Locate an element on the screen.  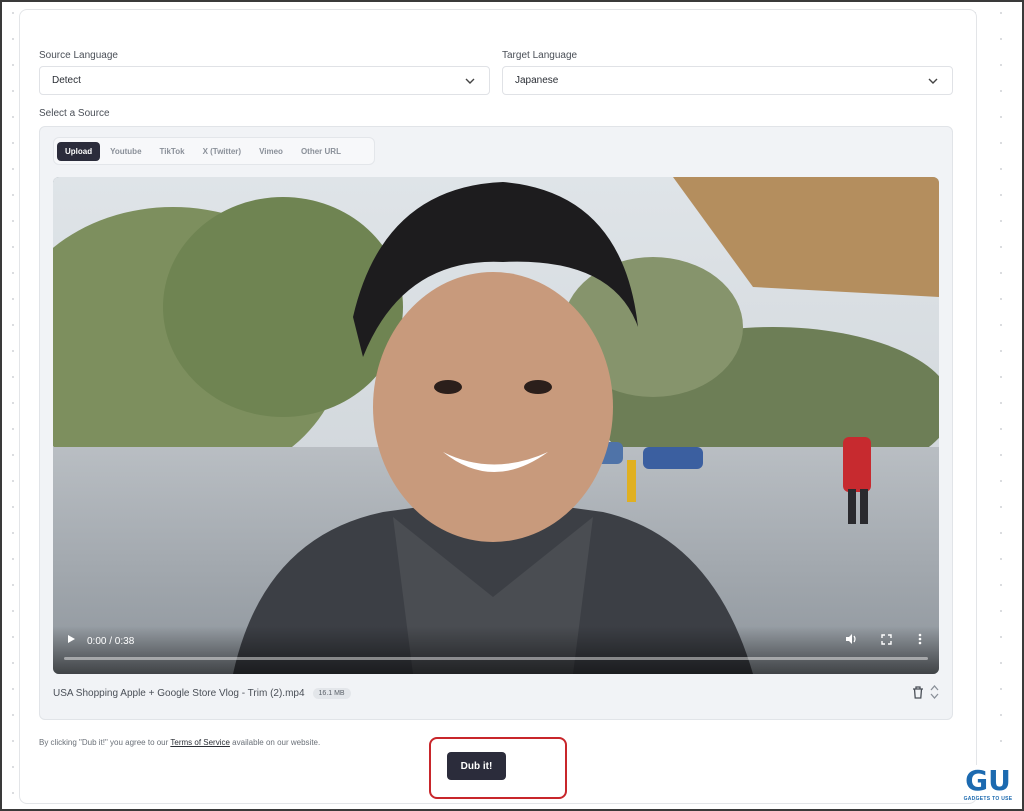
target-language-label: Target Language is located at coordinates (540, 55).